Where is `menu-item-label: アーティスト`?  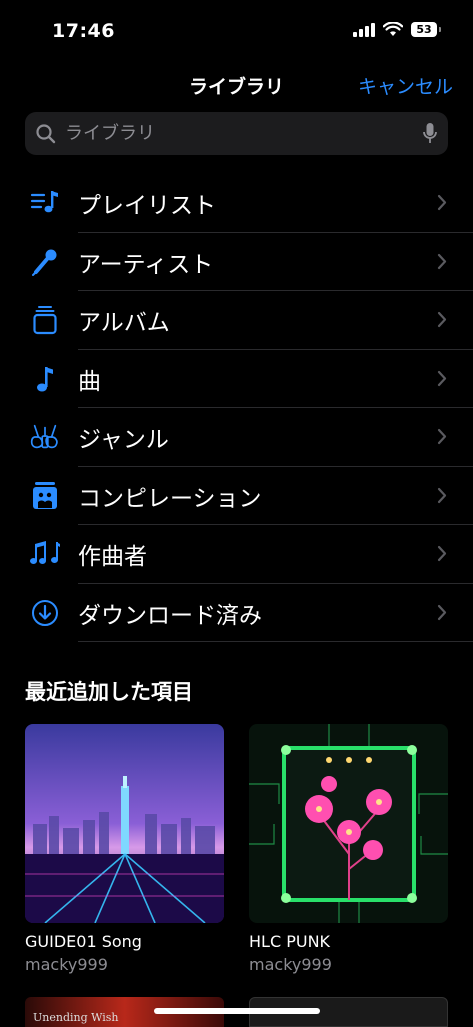 menu-item-label: アーティスト is located at coordinates (146, 264).